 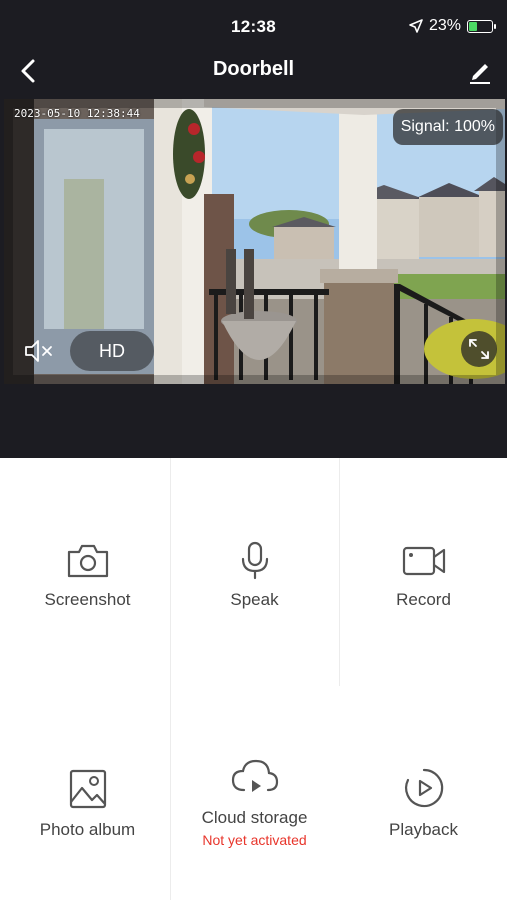 What do you see at coordinates (254, 560) in the screenshot?
I see `microphone-icon` at bounding box center [254, 560].